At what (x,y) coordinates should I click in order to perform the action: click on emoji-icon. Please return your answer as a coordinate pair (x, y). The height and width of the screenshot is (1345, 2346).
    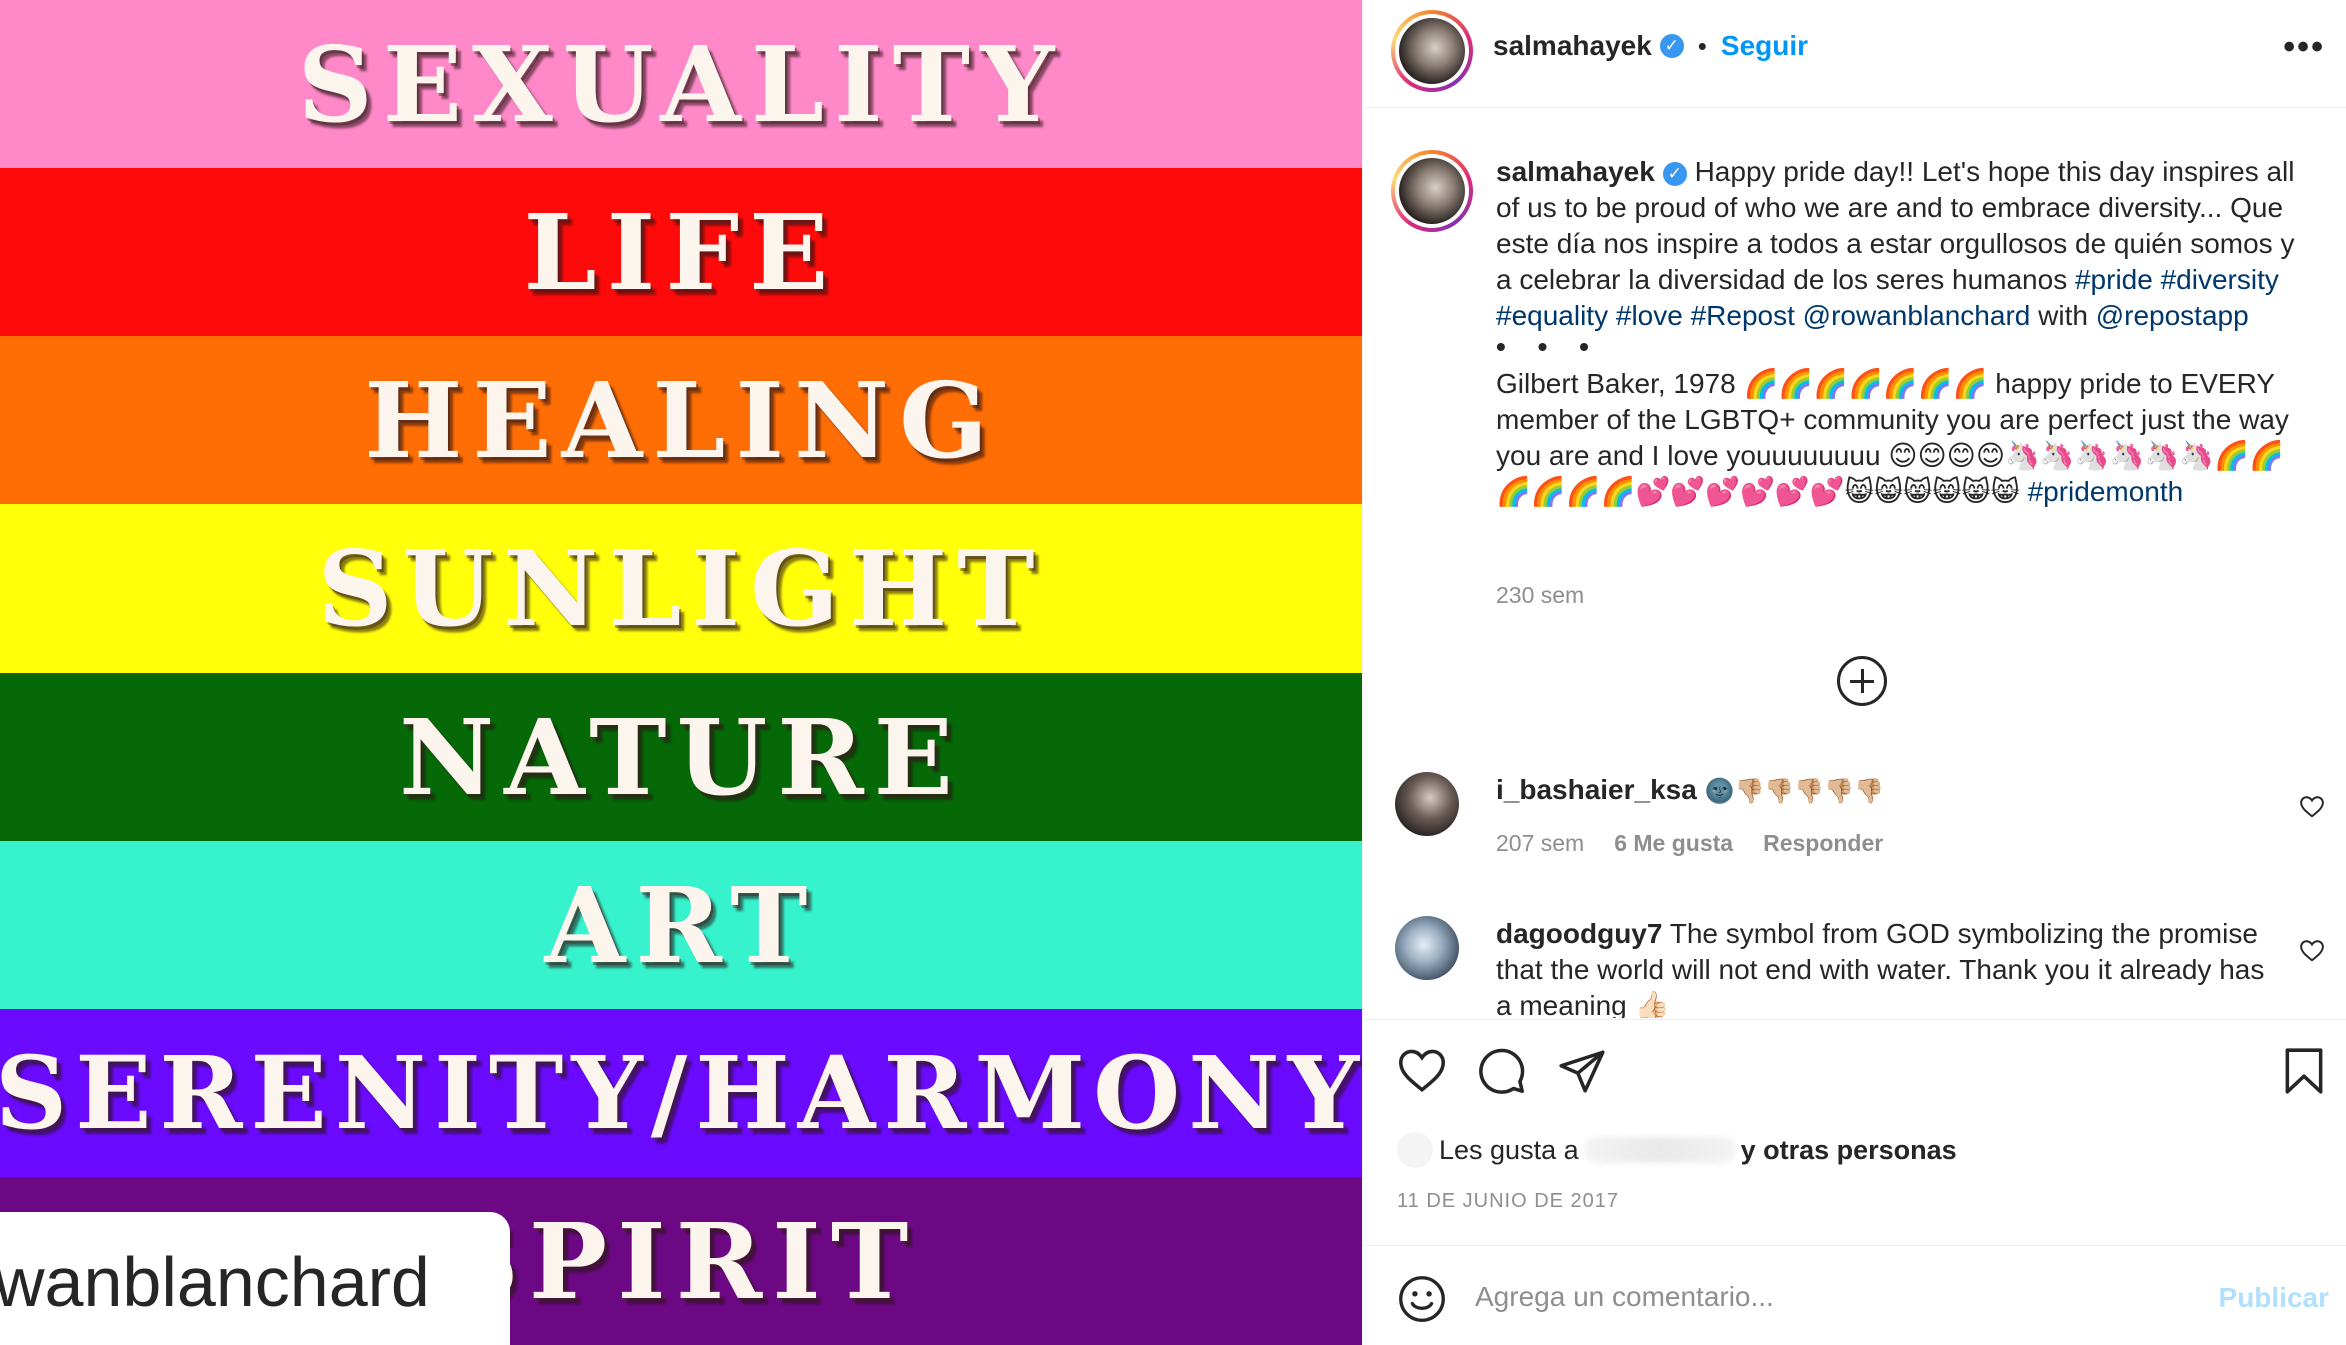
    Looking at the image, I should click on (1422, 1299).